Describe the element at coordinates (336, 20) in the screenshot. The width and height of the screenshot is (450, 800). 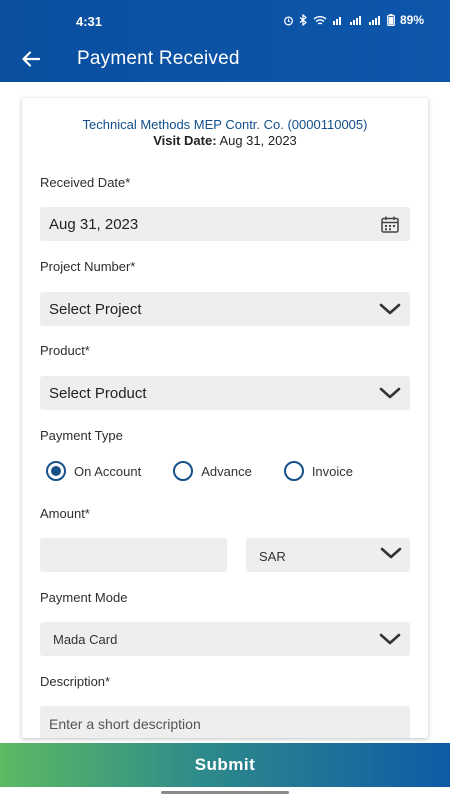
I see `volte-icon` at that location.